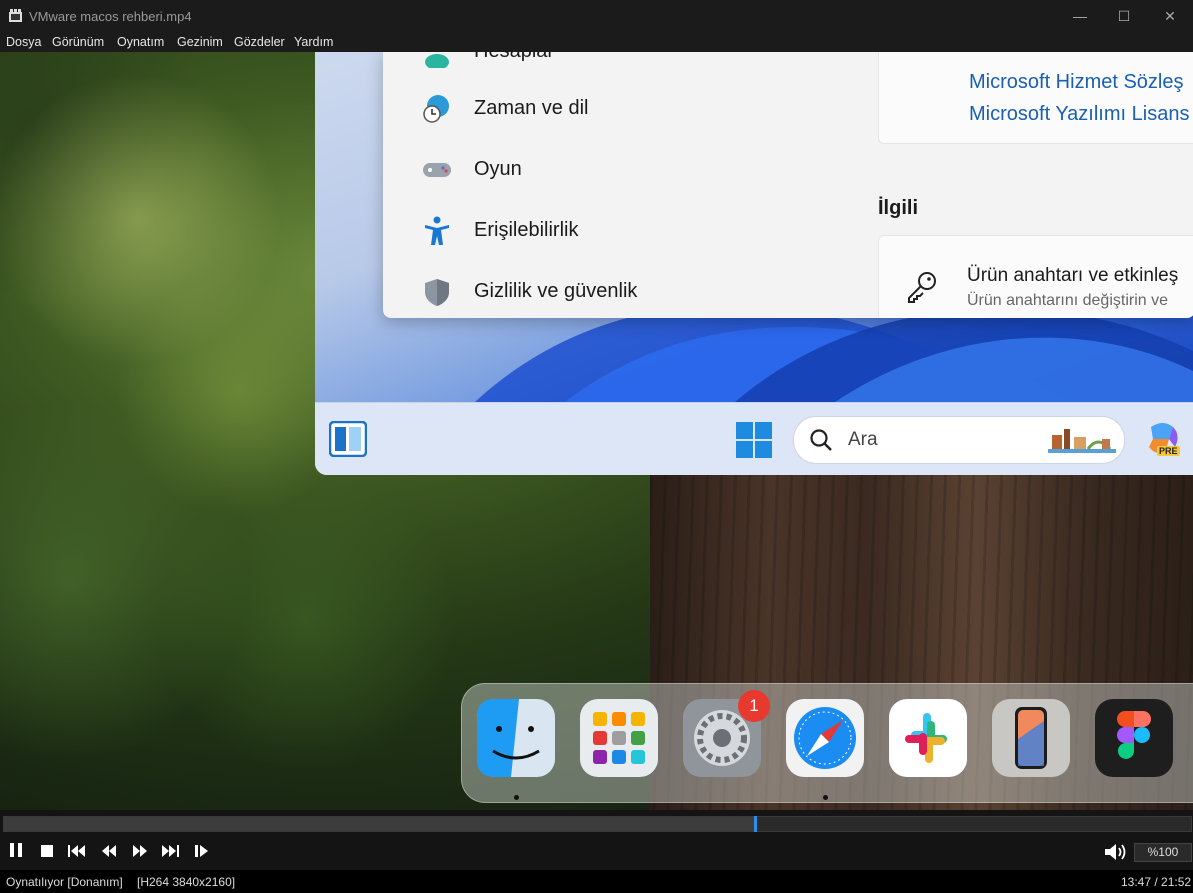  I want to click on skip-previous-icon, so click(76, 851).